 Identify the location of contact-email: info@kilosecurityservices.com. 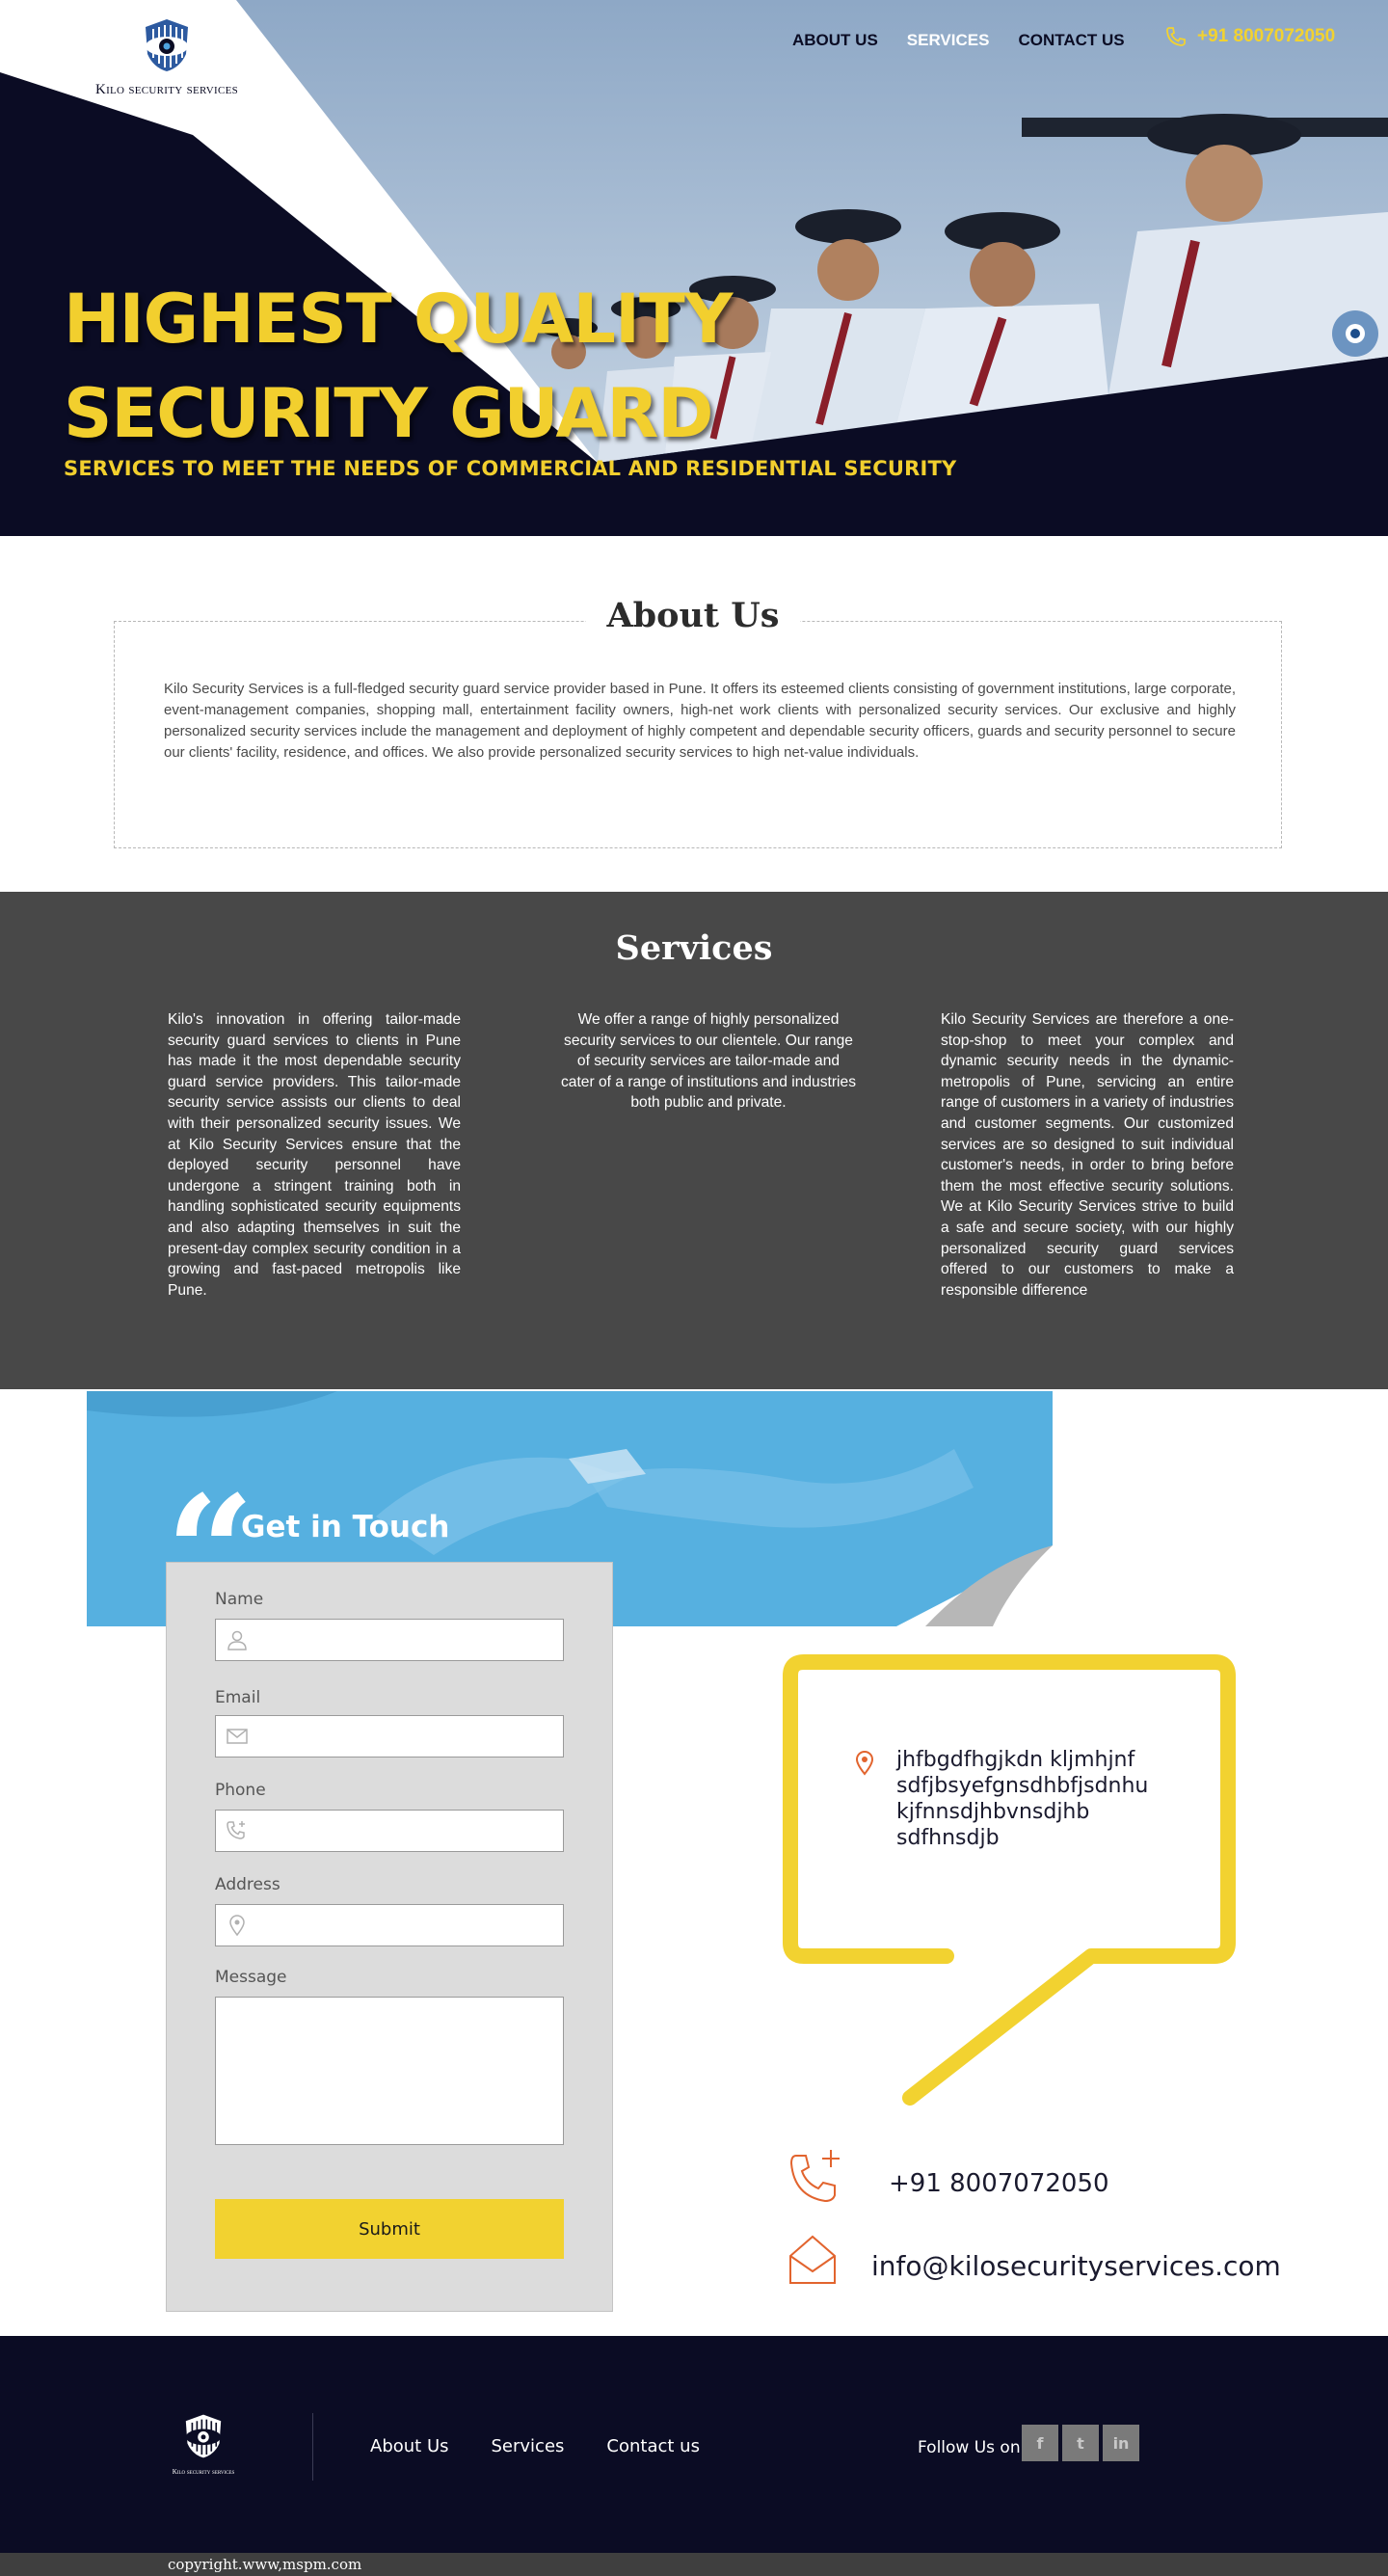
(1076, 2266).